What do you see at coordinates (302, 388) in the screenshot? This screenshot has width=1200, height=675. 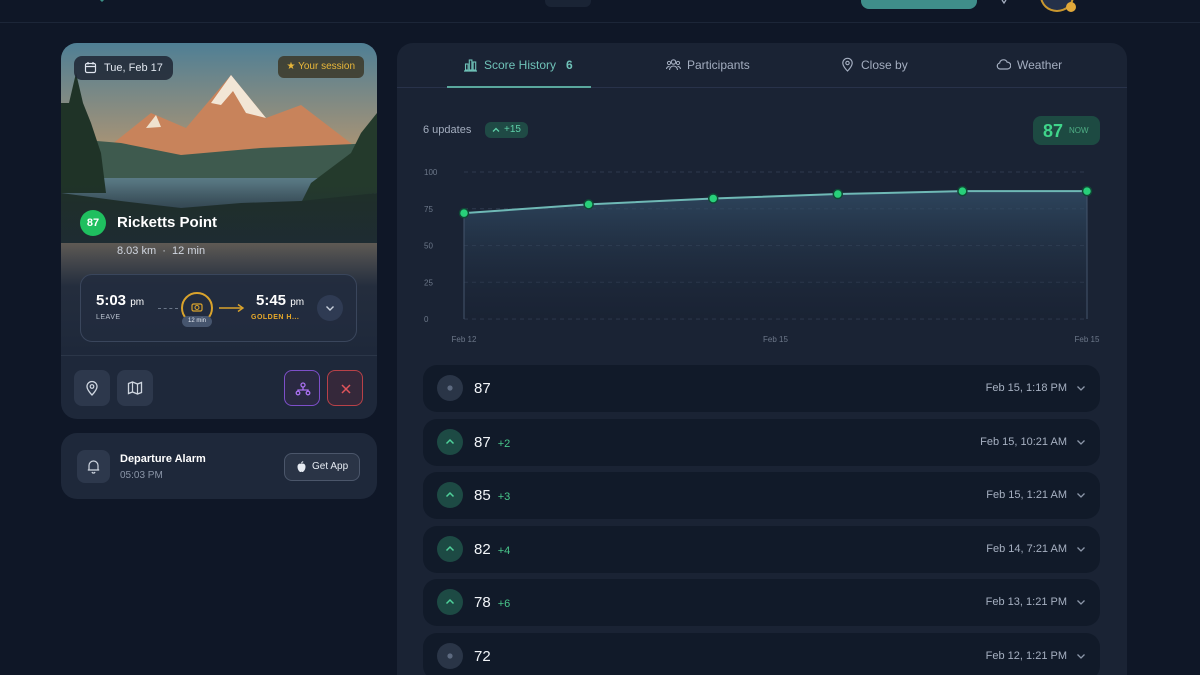 I see `share-button` at bounding box center [302, 388].